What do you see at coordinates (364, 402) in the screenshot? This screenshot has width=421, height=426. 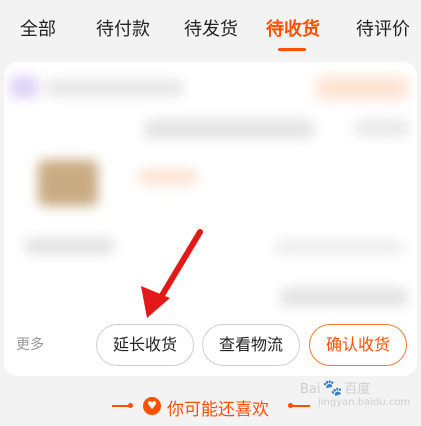 I see `watermark-url: jingyan.baidu.com` at bounding box center [364, 402].